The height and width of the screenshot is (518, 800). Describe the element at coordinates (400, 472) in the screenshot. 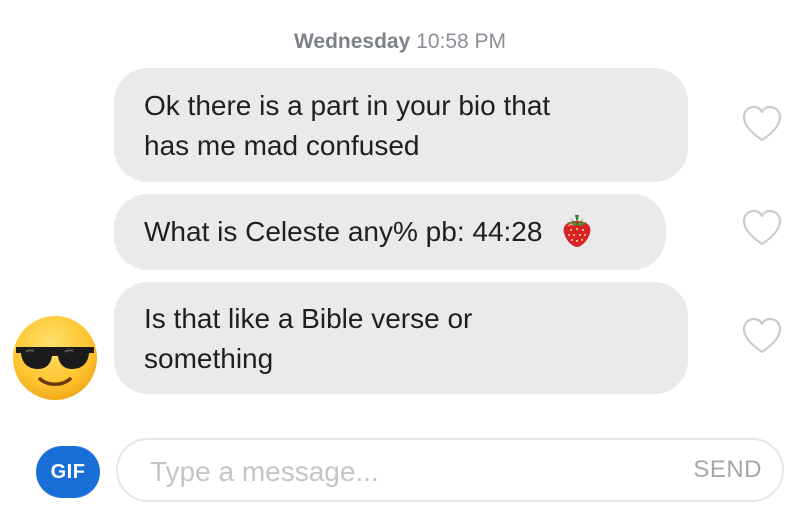

I see `message-input` at that location.